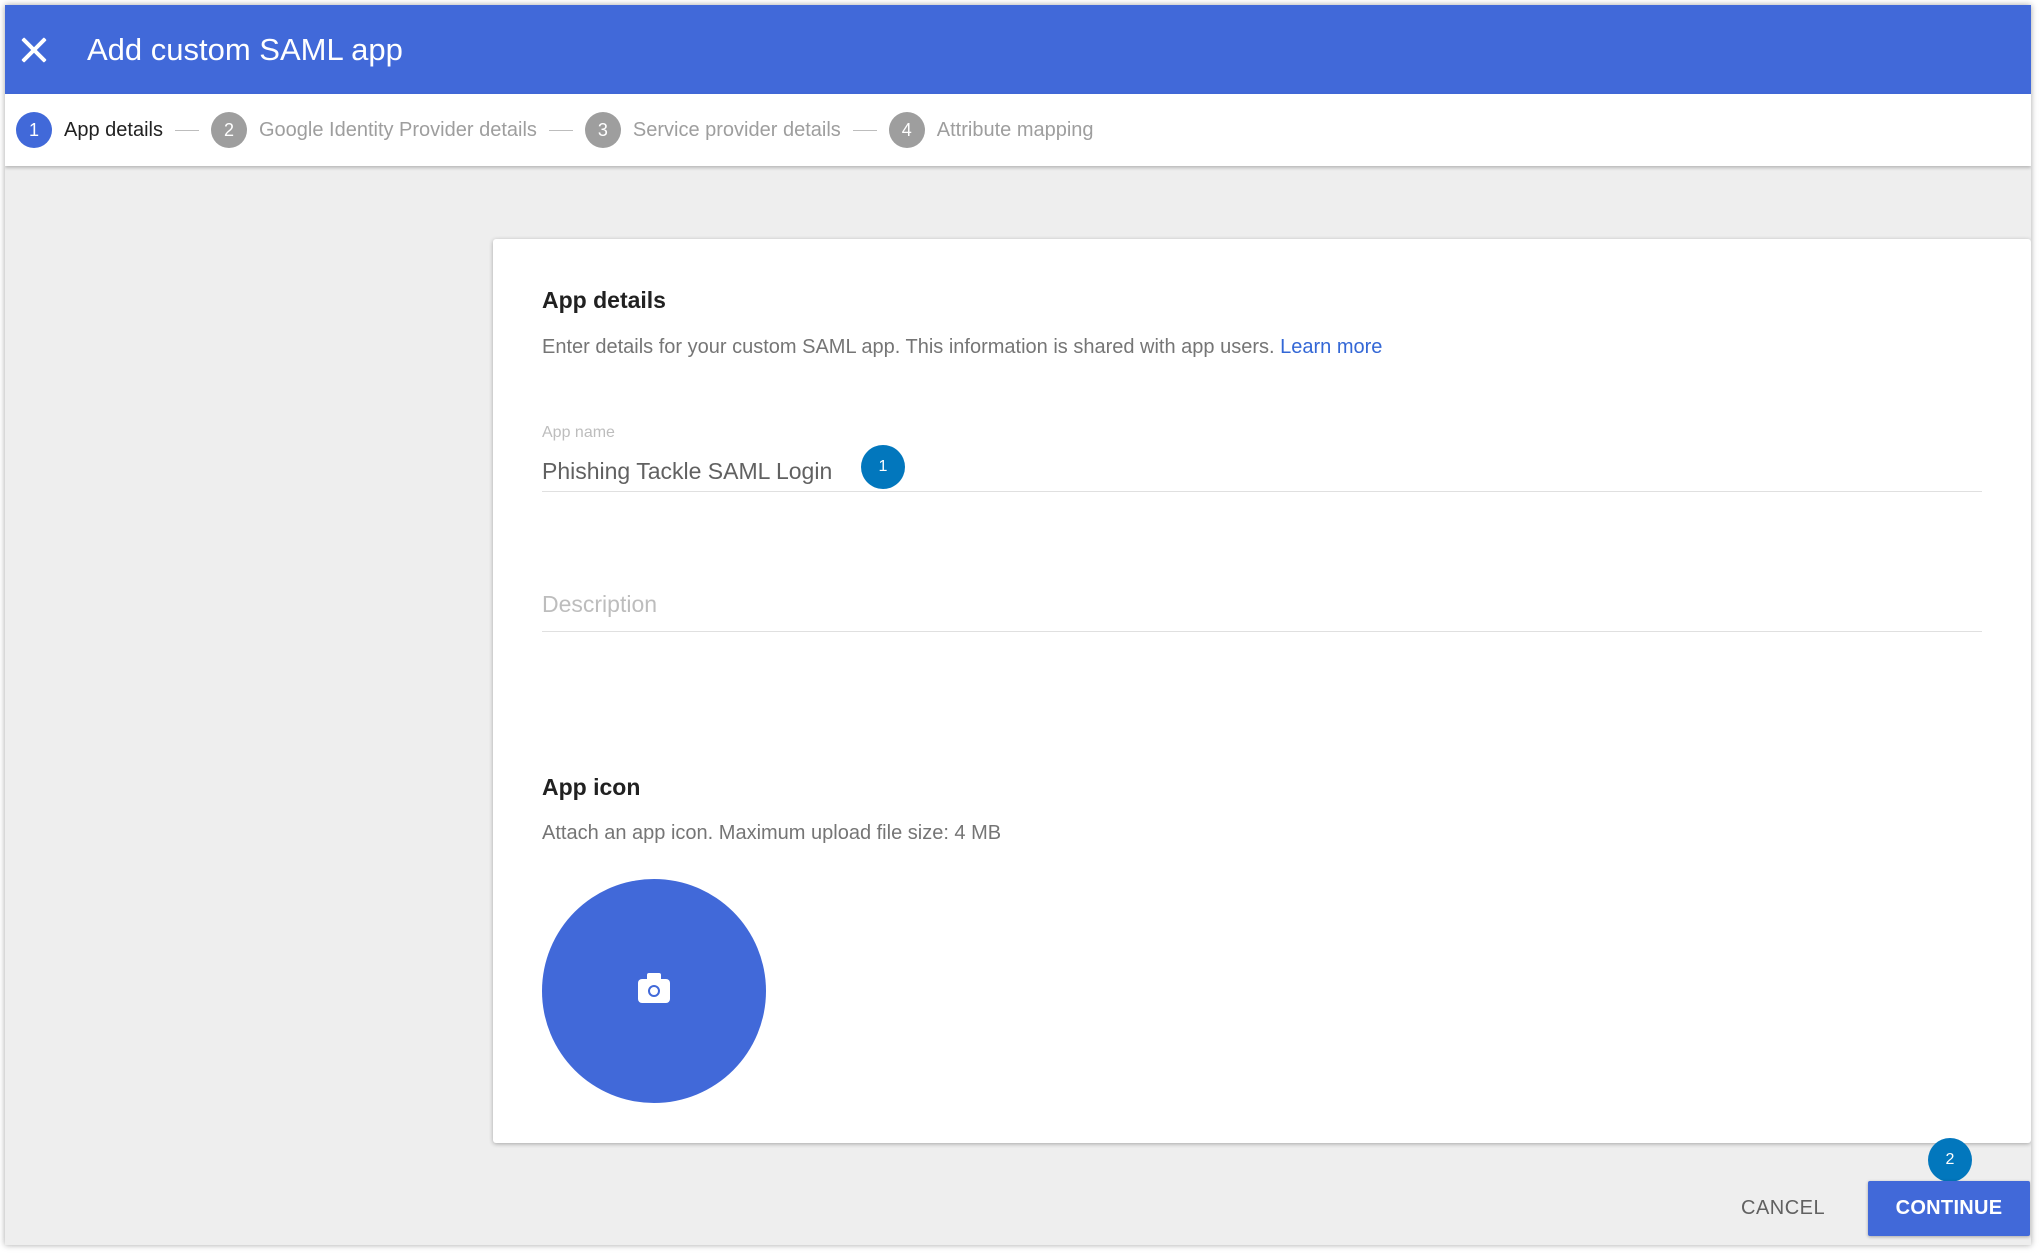 The width and height of the screenshot is (2041, 1255). Describe the element at coordinates (1262, 471) in the screenshot. I see `app-name-input: Phishing Tackle SAML Login` at that location.